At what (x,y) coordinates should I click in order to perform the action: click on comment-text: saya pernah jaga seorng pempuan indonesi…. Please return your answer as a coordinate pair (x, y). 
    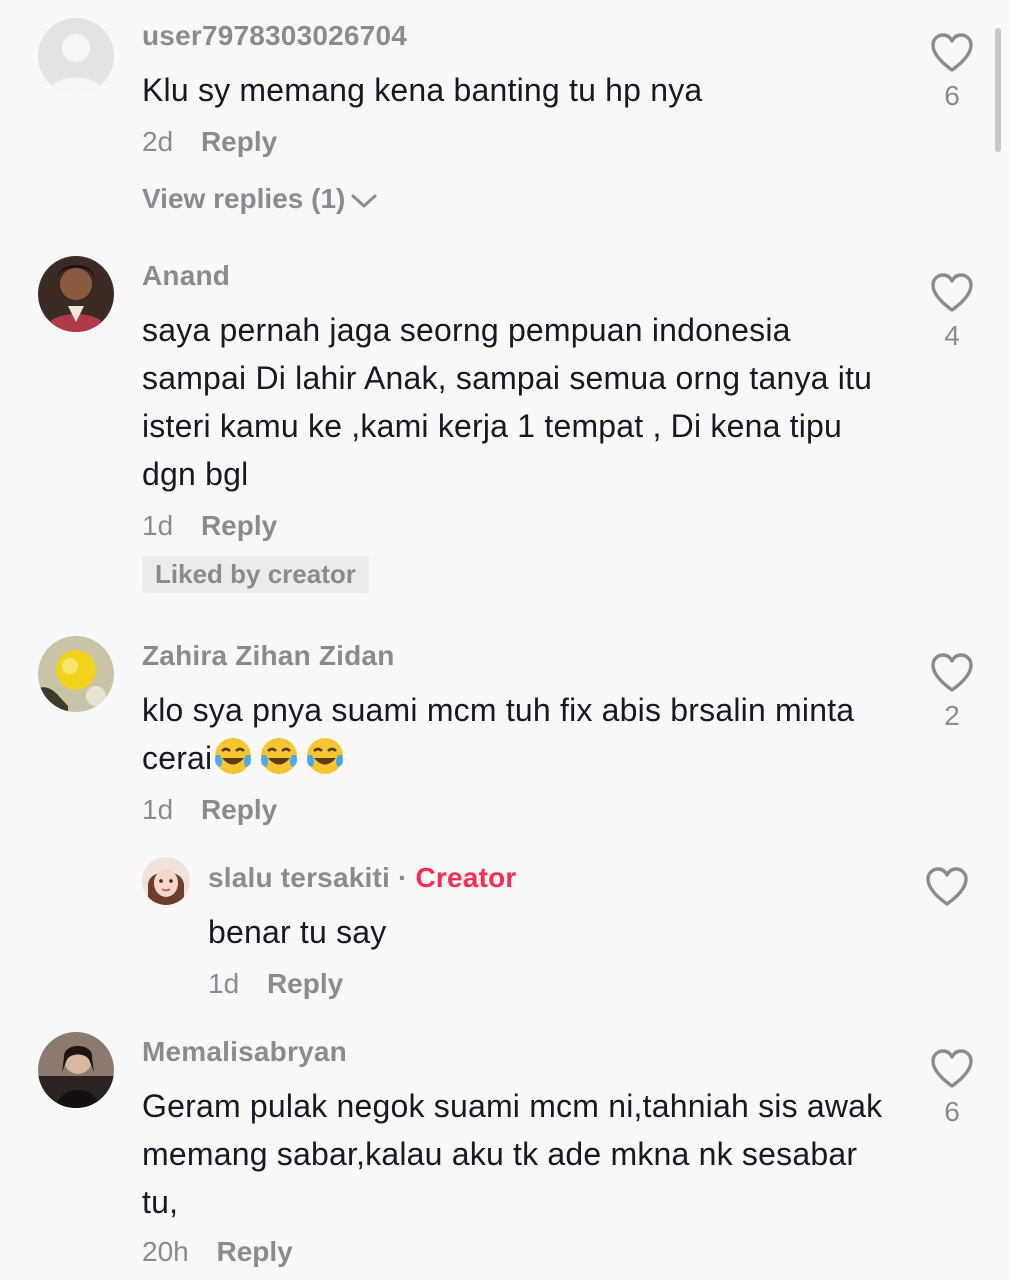
    Looking at the image, I should click on (507, 402).